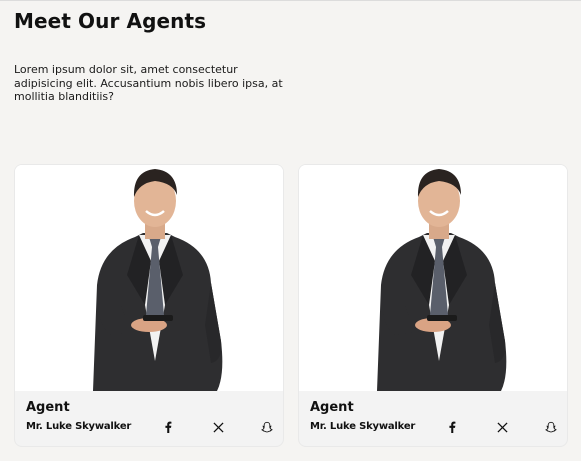  I want to click on section-title: Meet Our Agents, so click(110, 21).